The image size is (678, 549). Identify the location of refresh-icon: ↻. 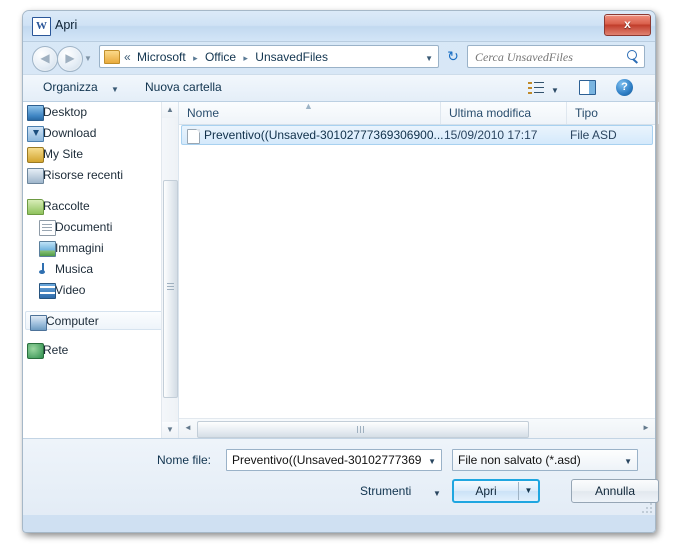
(453, 56).